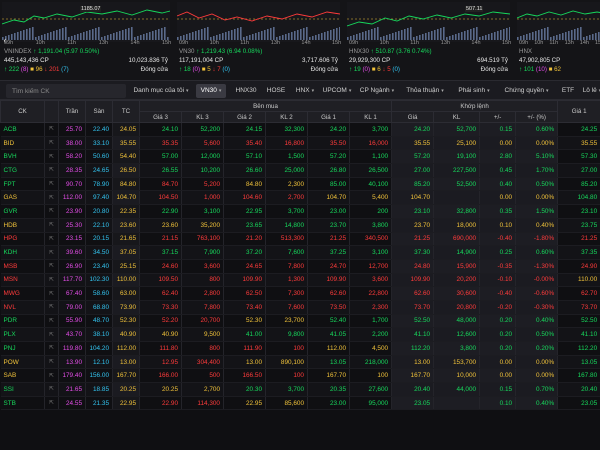  What do you see at coordinates (568, 91) in the screenshot?
I see `tab-etf: ETF` at bounding box center [568, 91].